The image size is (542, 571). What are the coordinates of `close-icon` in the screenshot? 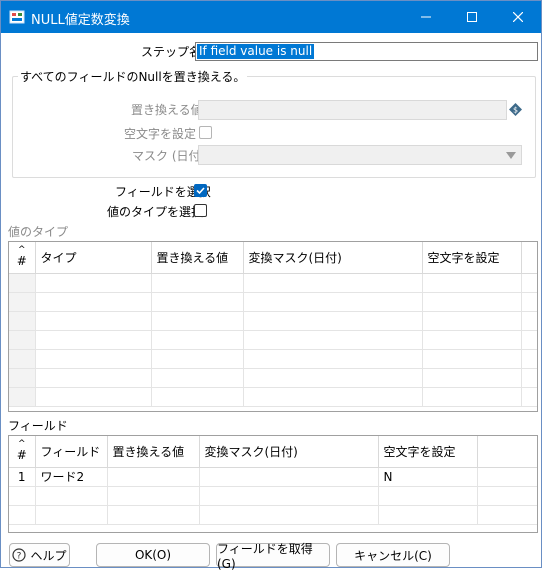 It's located at (518, 17).